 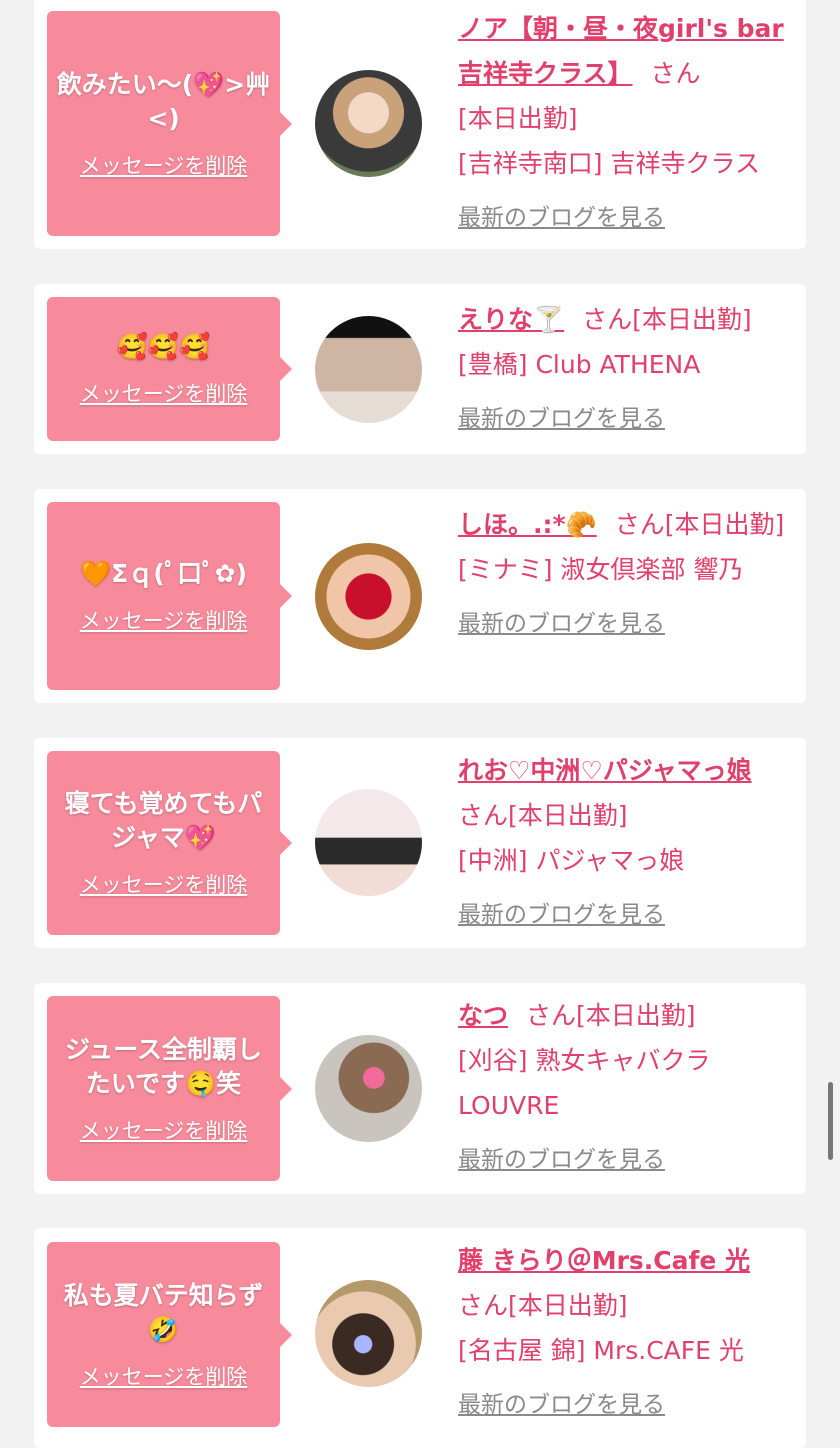 What do you see at coordinates (604, 1260) in the screenshot?
I see `profile-name-link: 藤 きらり＠Mrs.Cafe 光` at bounding box center [604, 1260].